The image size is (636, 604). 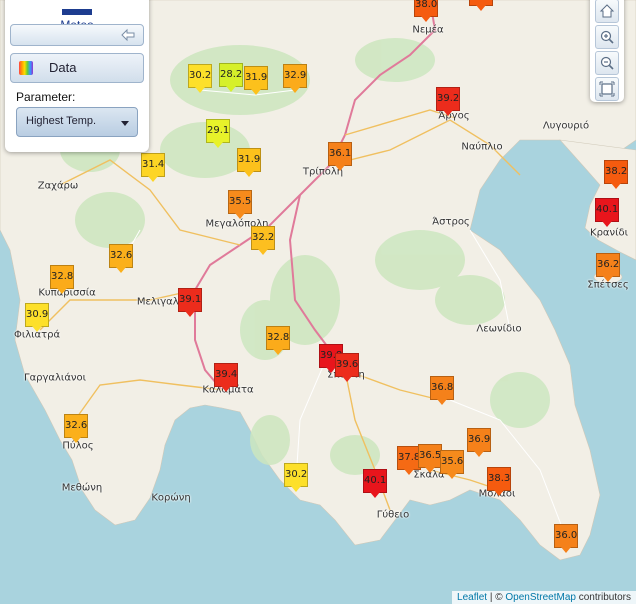 I want to click on temperature-marker: 28.2, so click(x=231, y=77).